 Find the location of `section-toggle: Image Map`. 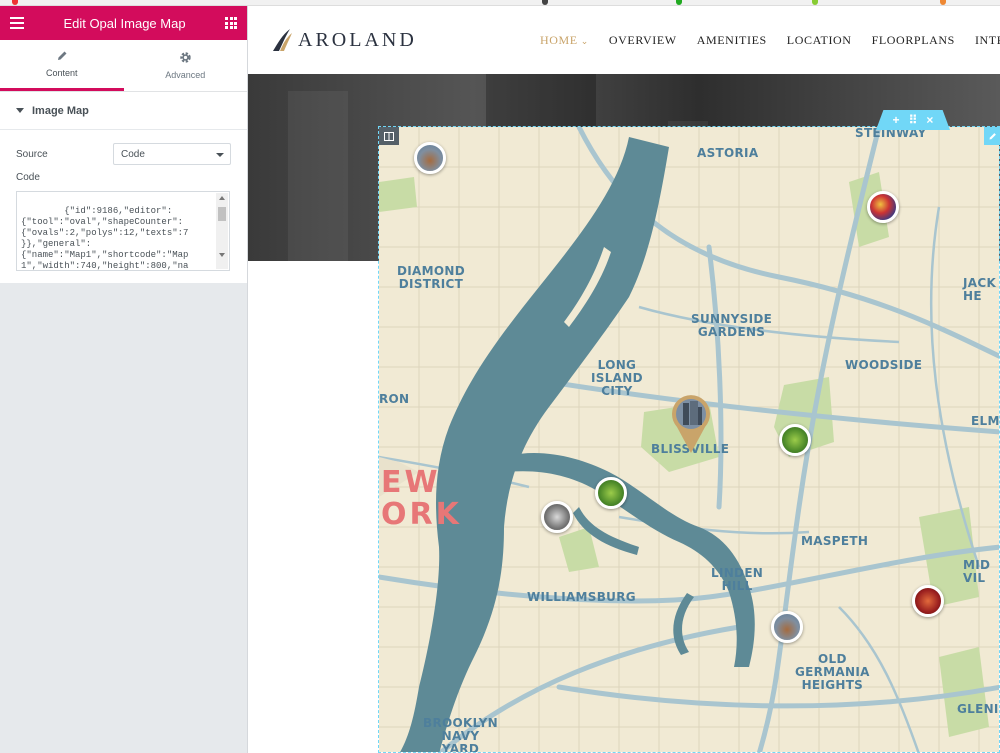

section-toggle: Image Map is located at coordinates (123, 111).